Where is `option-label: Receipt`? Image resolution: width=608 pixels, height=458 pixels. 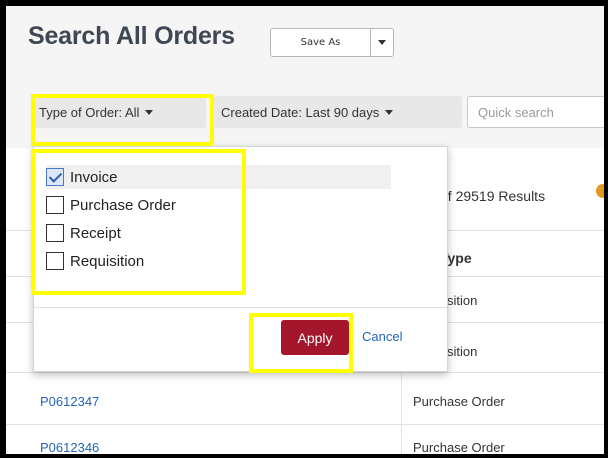 option-label: Receipt is located at coordinates (95, 233).